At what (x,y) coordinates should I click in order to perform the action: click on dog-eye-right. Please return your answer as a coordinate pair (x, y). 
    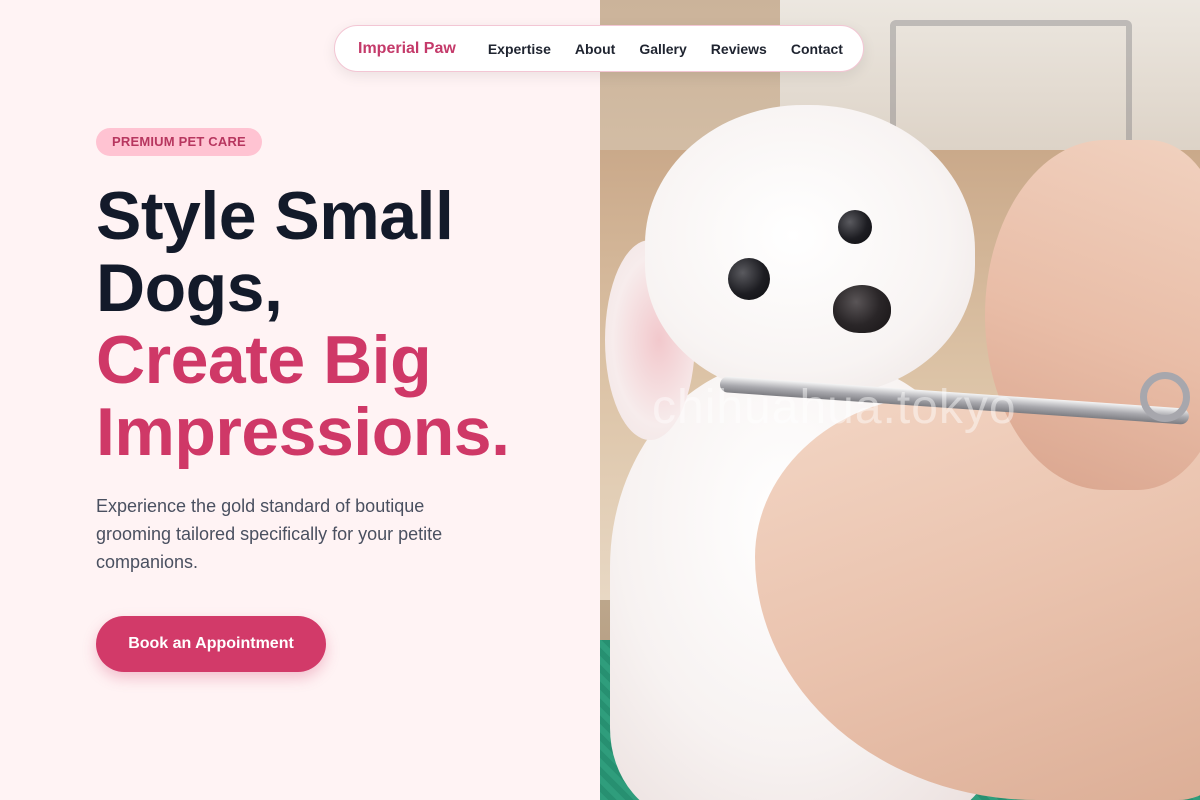
    Looking at the image, I should click on (855, 227).